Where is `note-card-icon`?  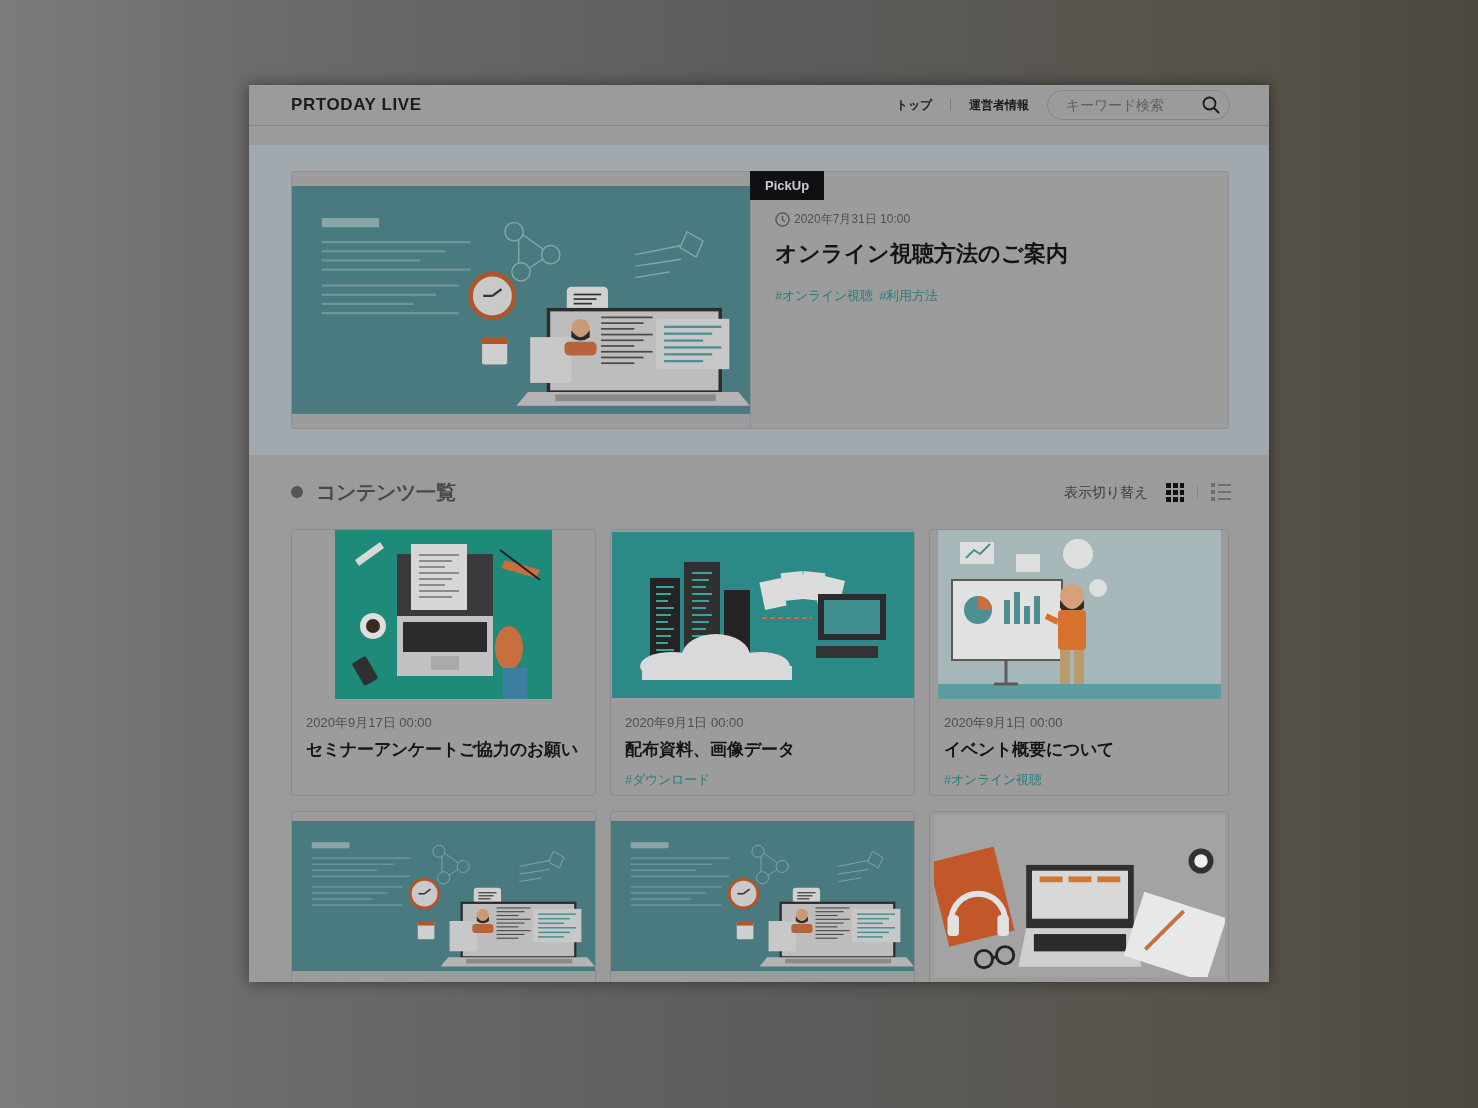
note-card-icon is located at coordinates (1027, 563).